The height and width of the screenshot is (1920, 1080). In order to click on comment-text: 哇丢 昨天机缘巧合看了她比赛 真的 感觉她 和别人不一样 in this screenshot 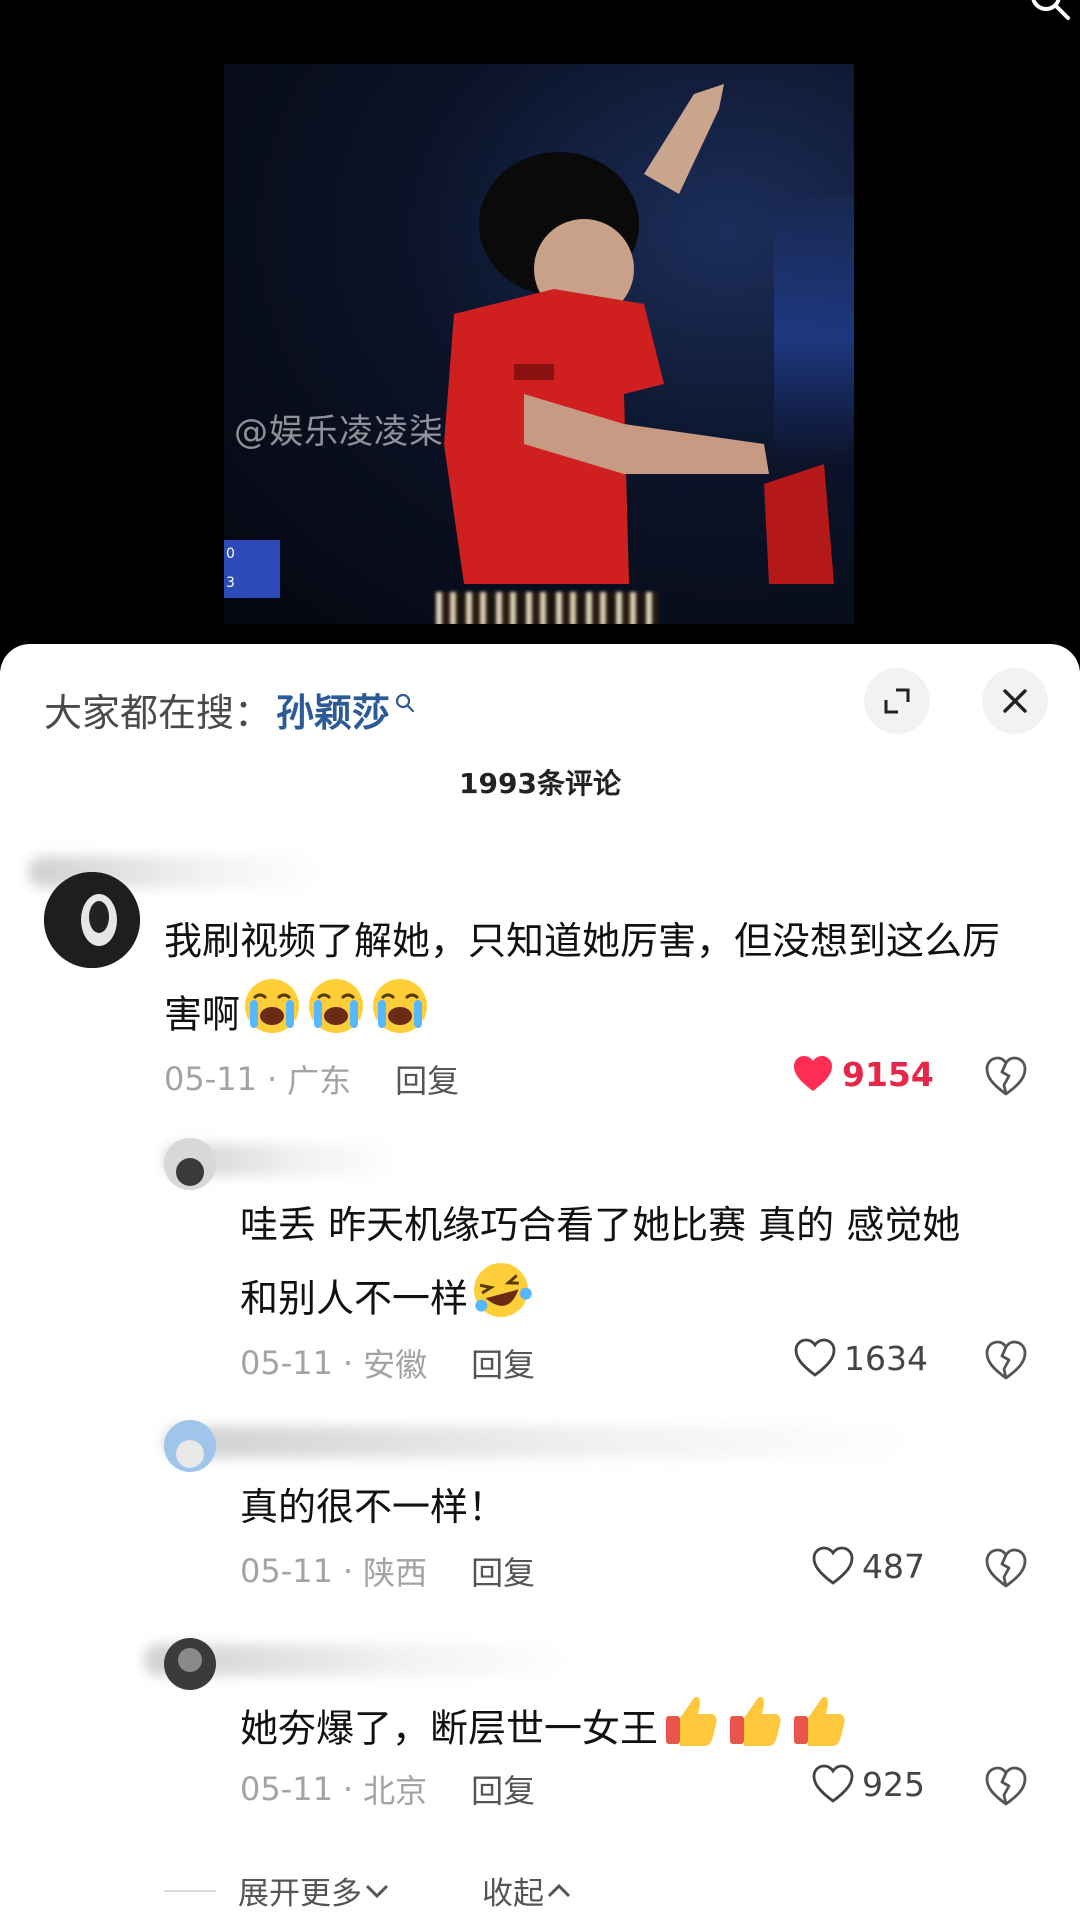, I will do `click(640, 1266)`.